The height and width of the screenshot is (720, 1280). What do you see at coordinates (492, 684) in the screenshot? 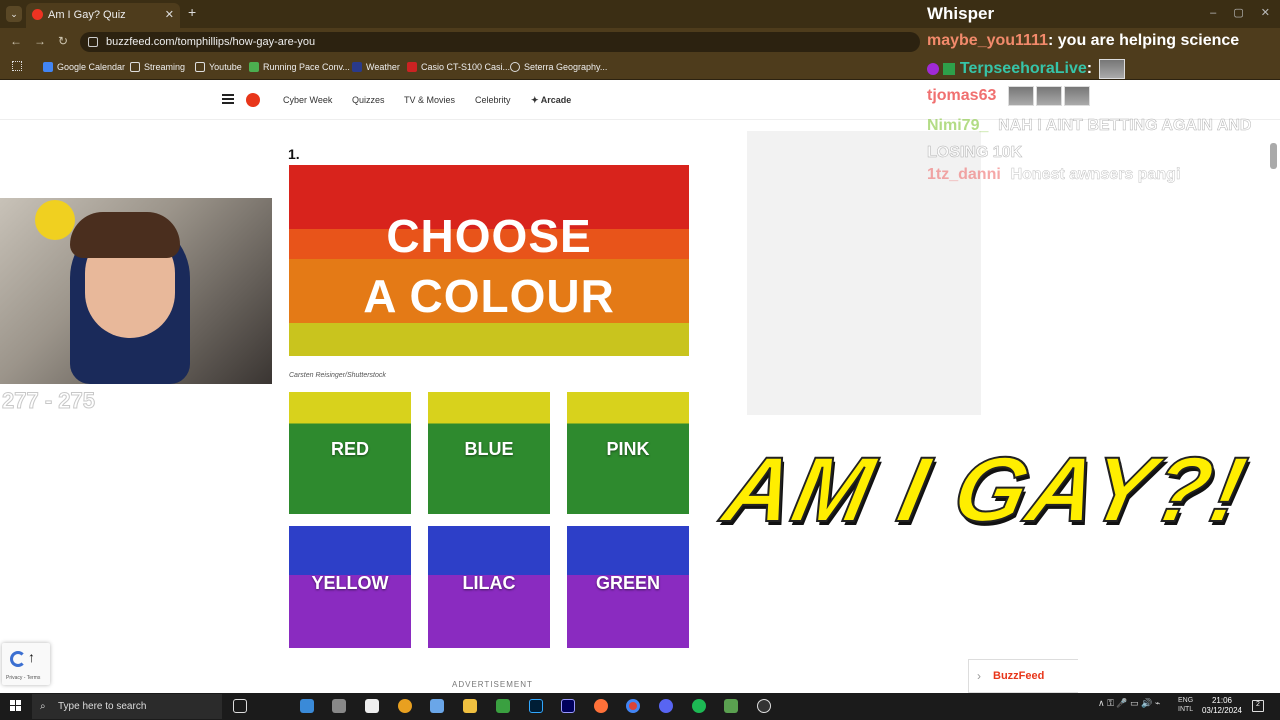
I see `advertisement-label: ADVERTISEMENT` at bounding box center [492, 684].